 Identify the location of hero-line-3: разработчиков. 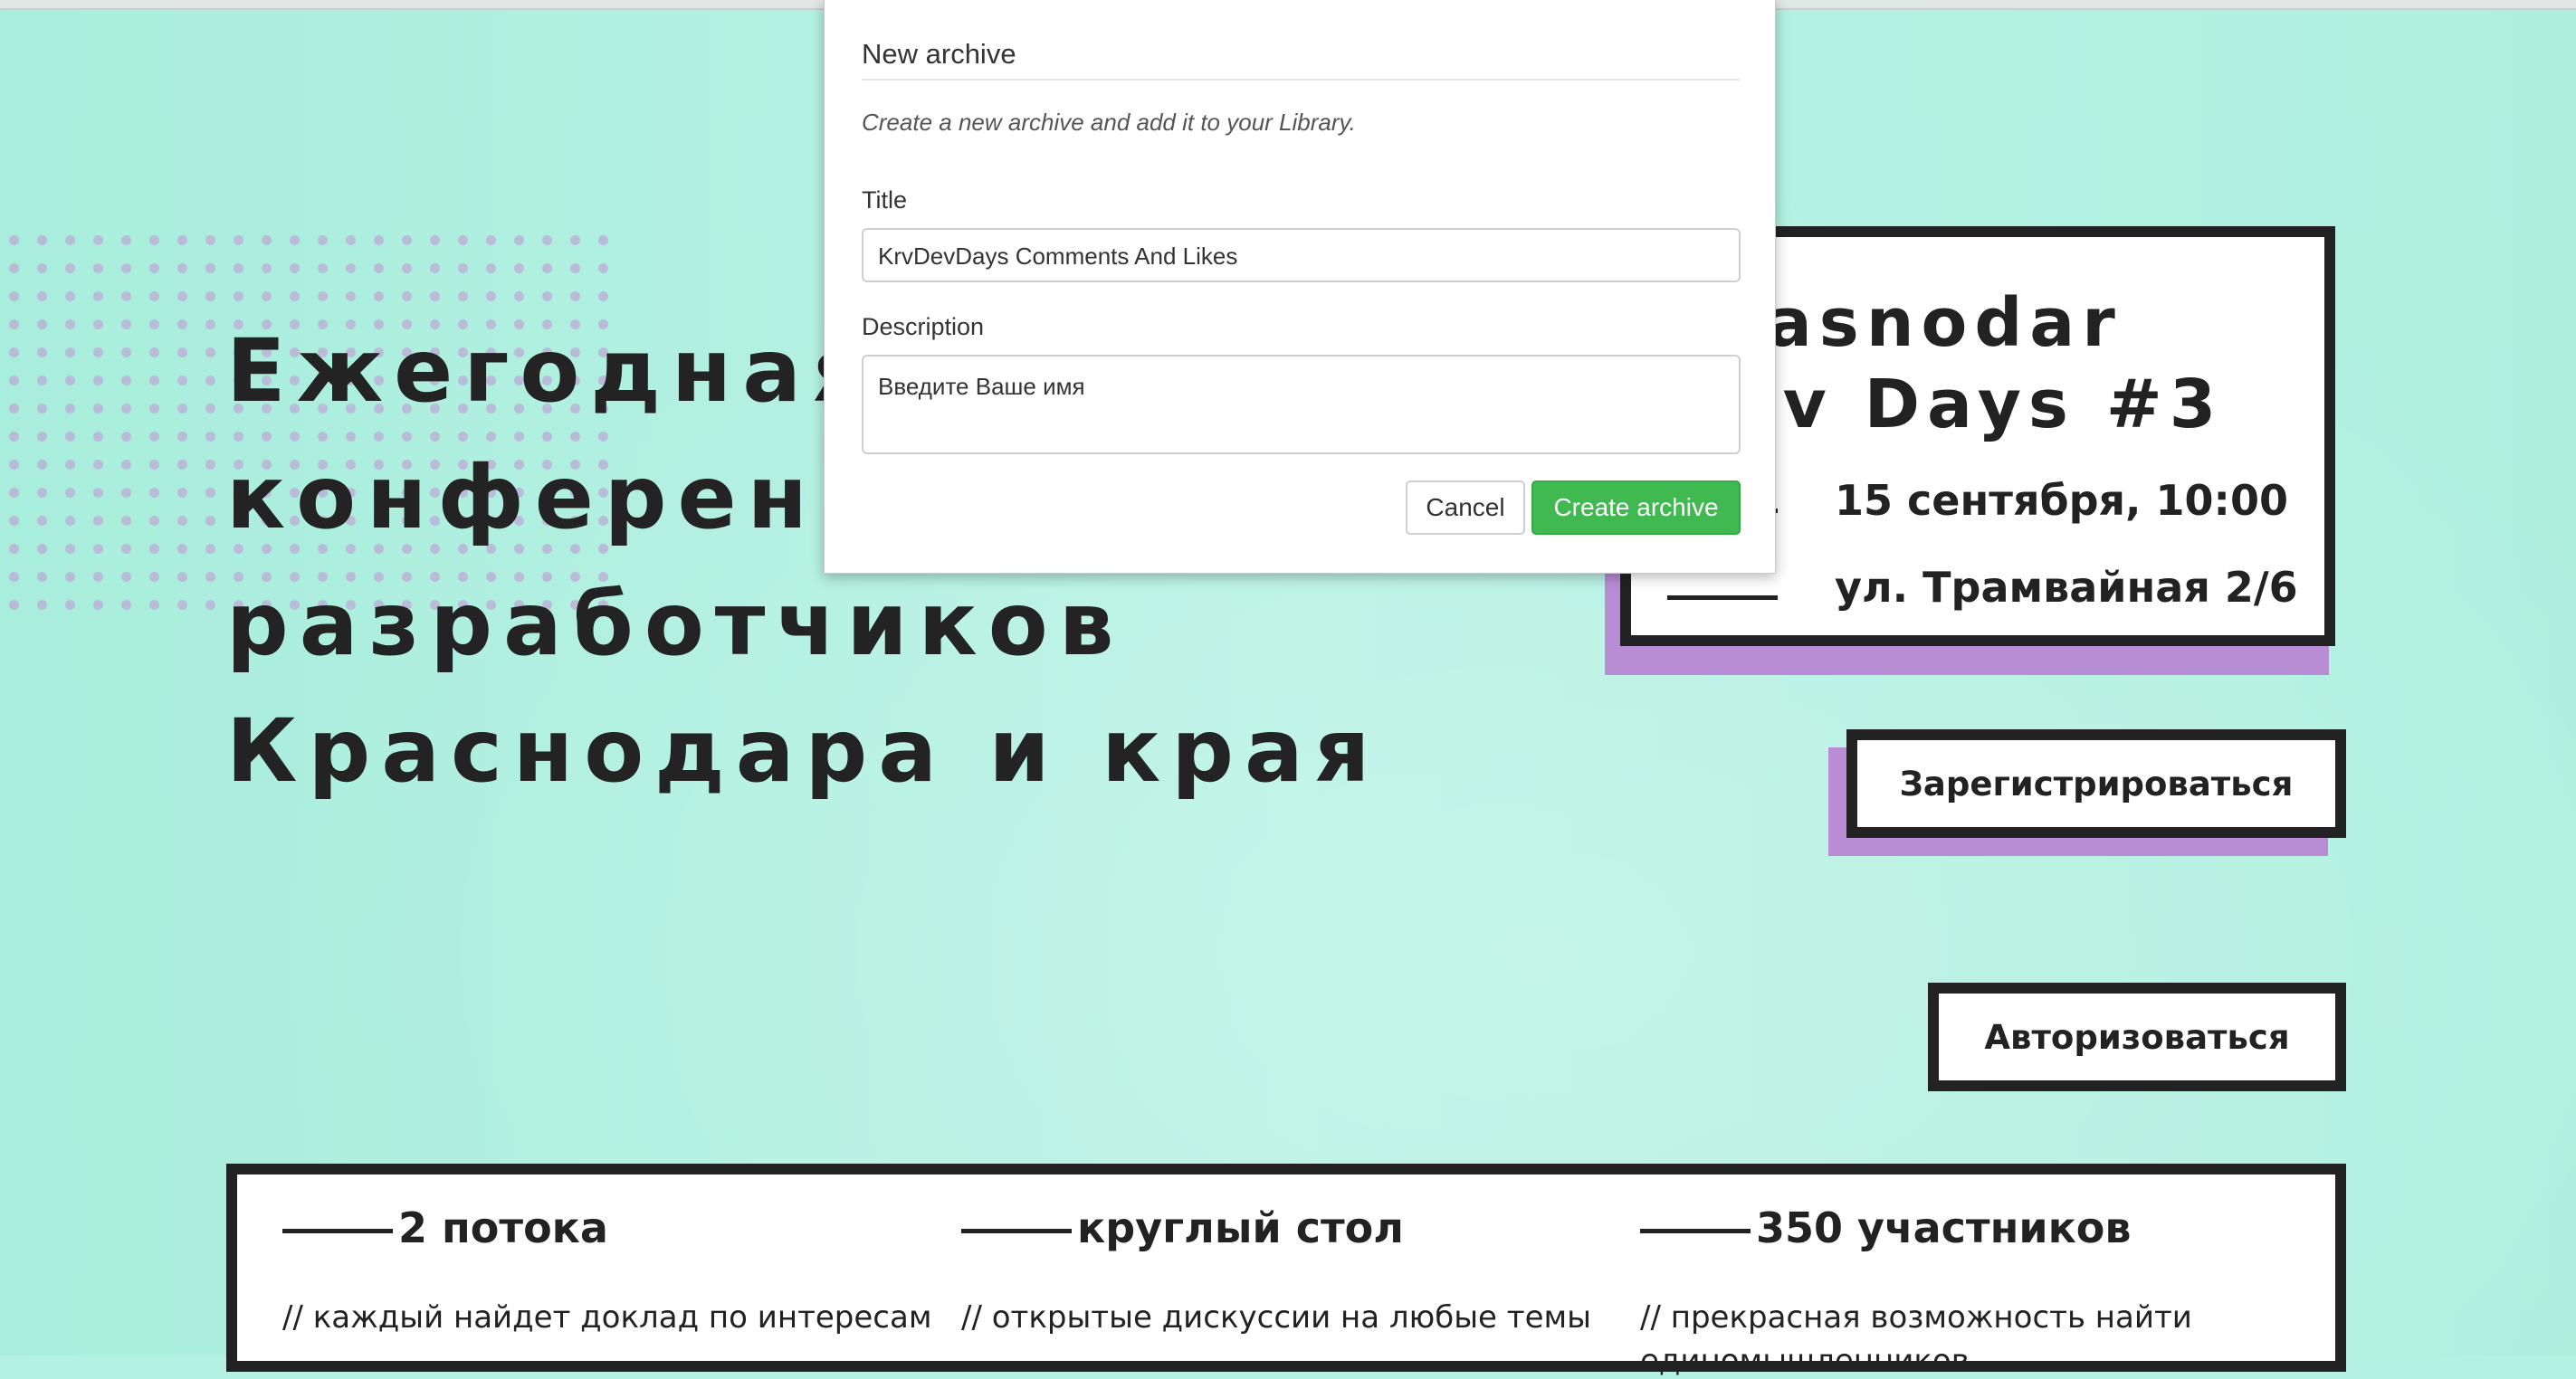
(675, 624).